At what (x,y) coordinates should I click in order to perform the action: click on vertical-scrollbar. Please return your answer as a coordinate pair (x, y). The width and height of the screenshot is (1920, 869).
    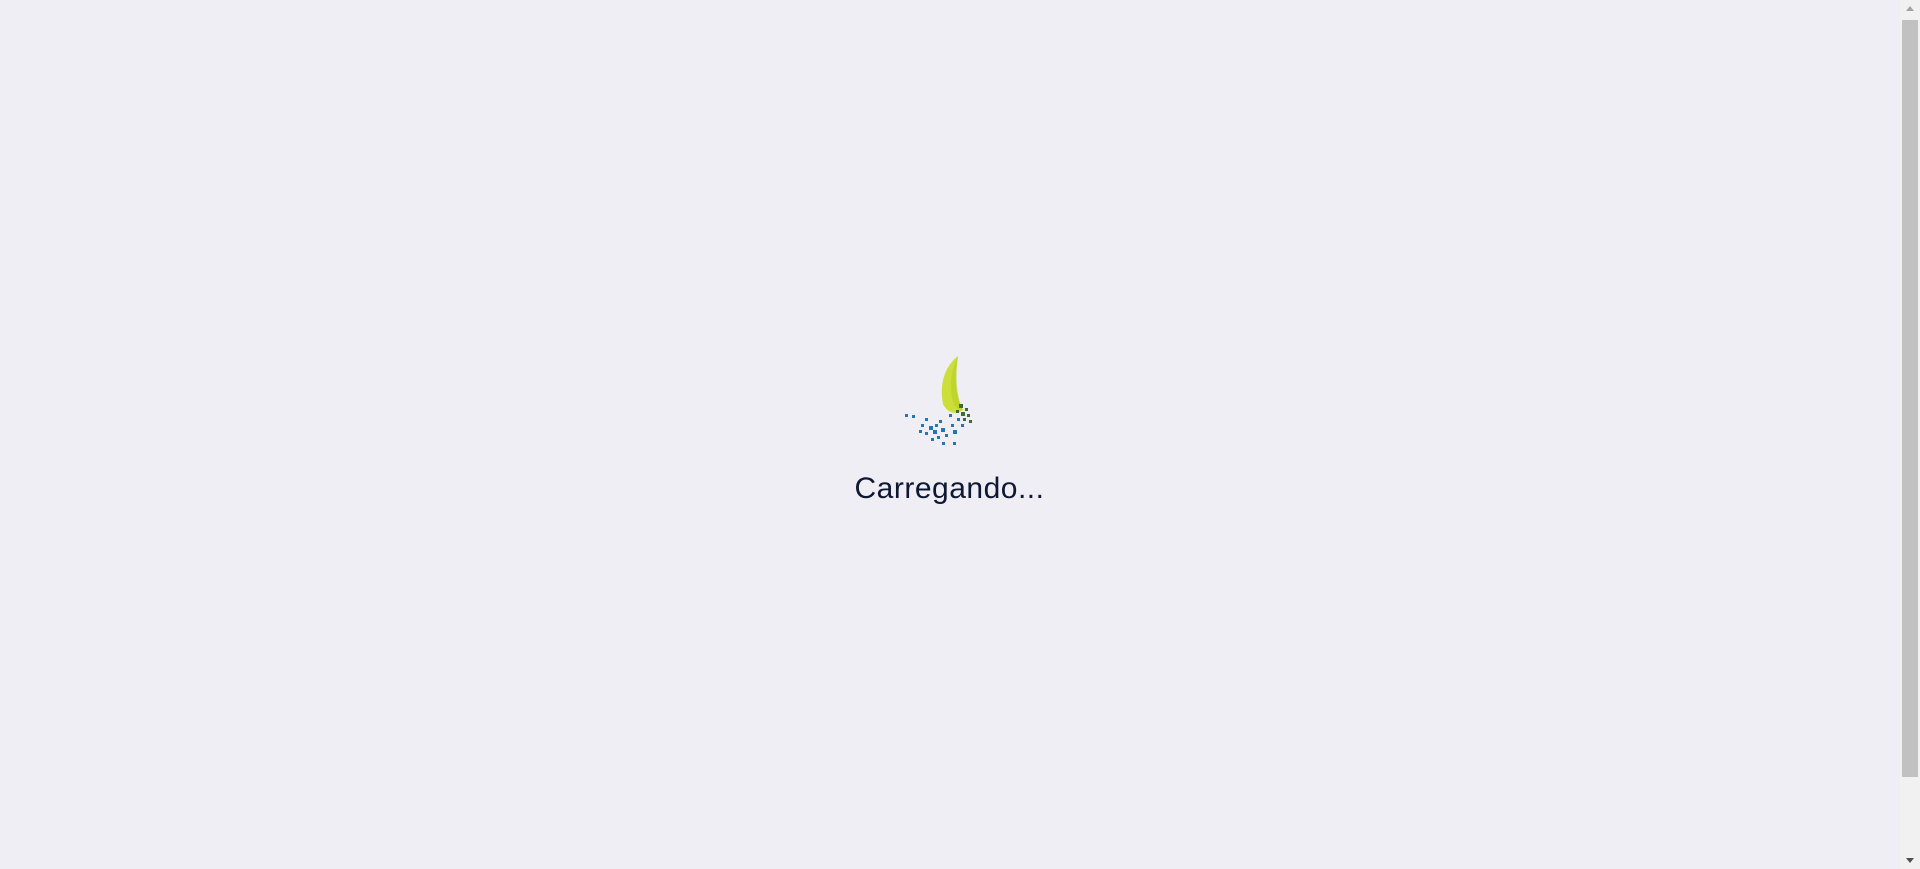
    Looking at the image, I should click on (1910, 434).